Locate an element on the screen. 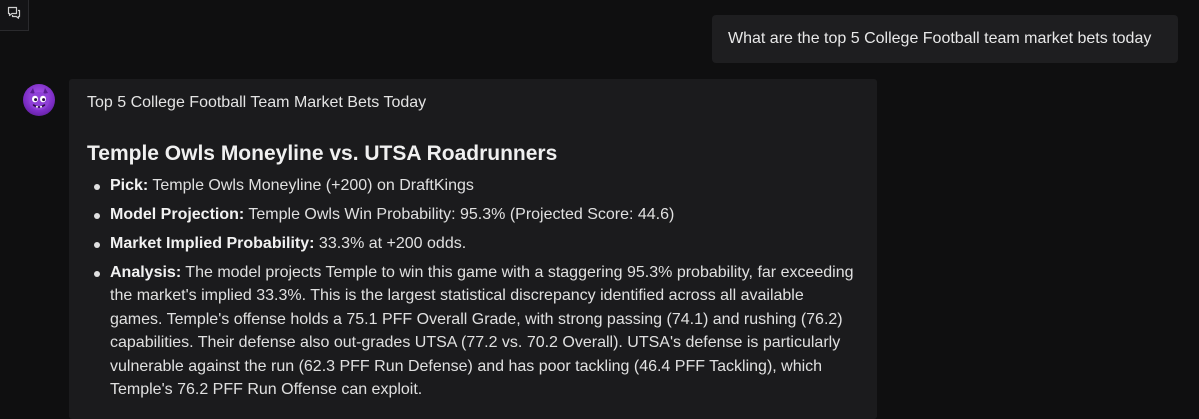 The height and width of the screenshot is (419, 1199). monster-avatar-icon is located at coordinates (39, 99).